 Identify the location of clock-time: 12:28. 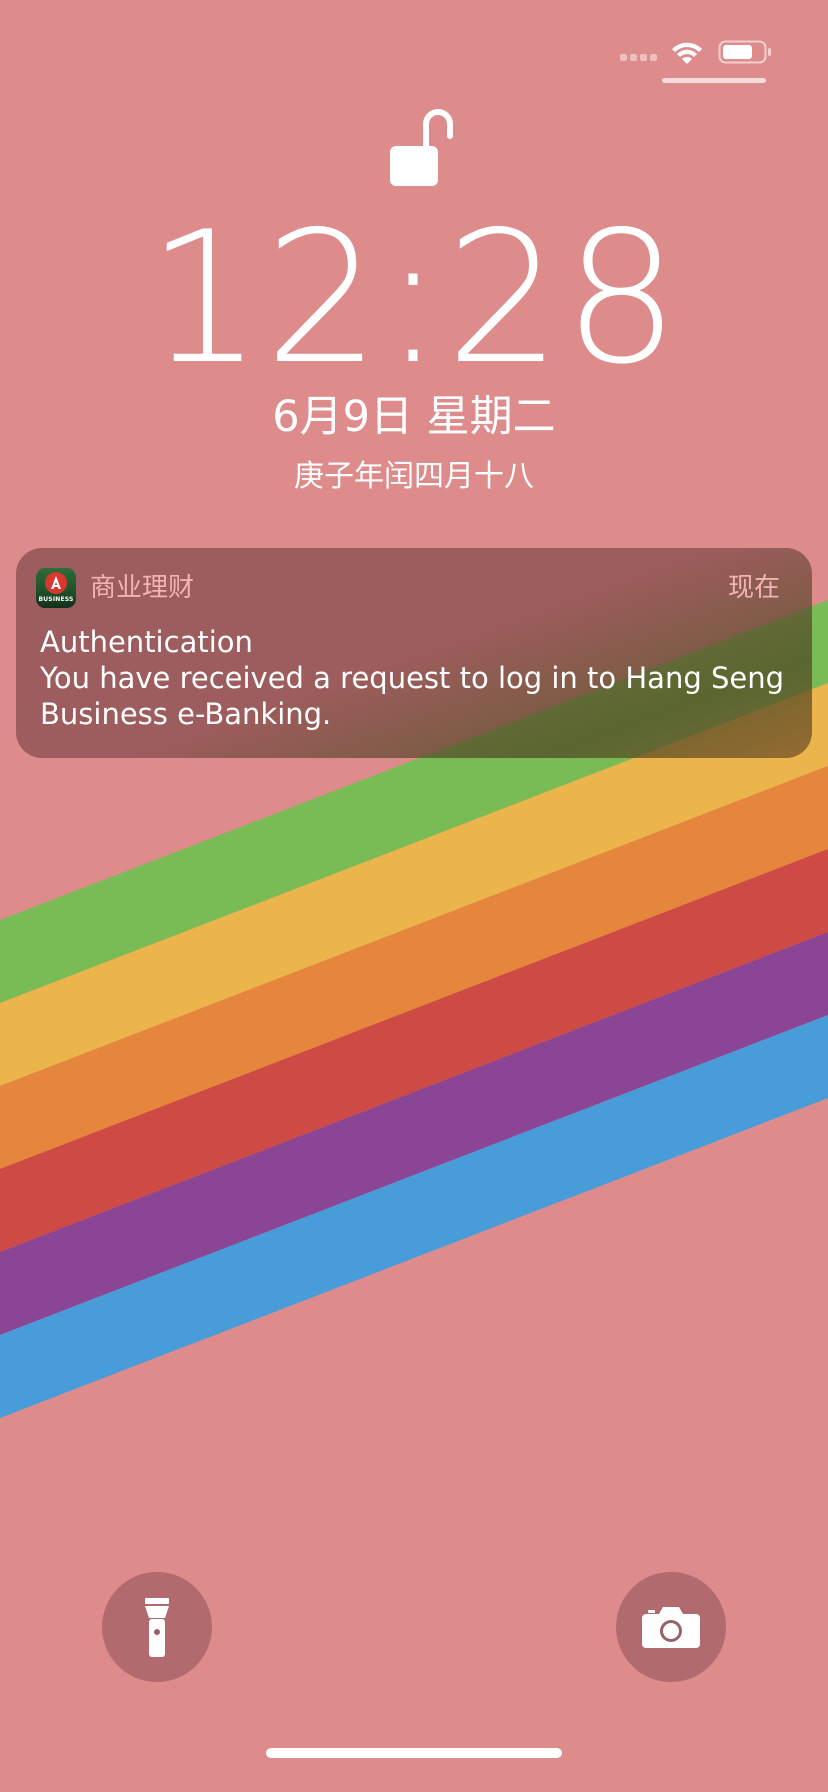
(414, 298).